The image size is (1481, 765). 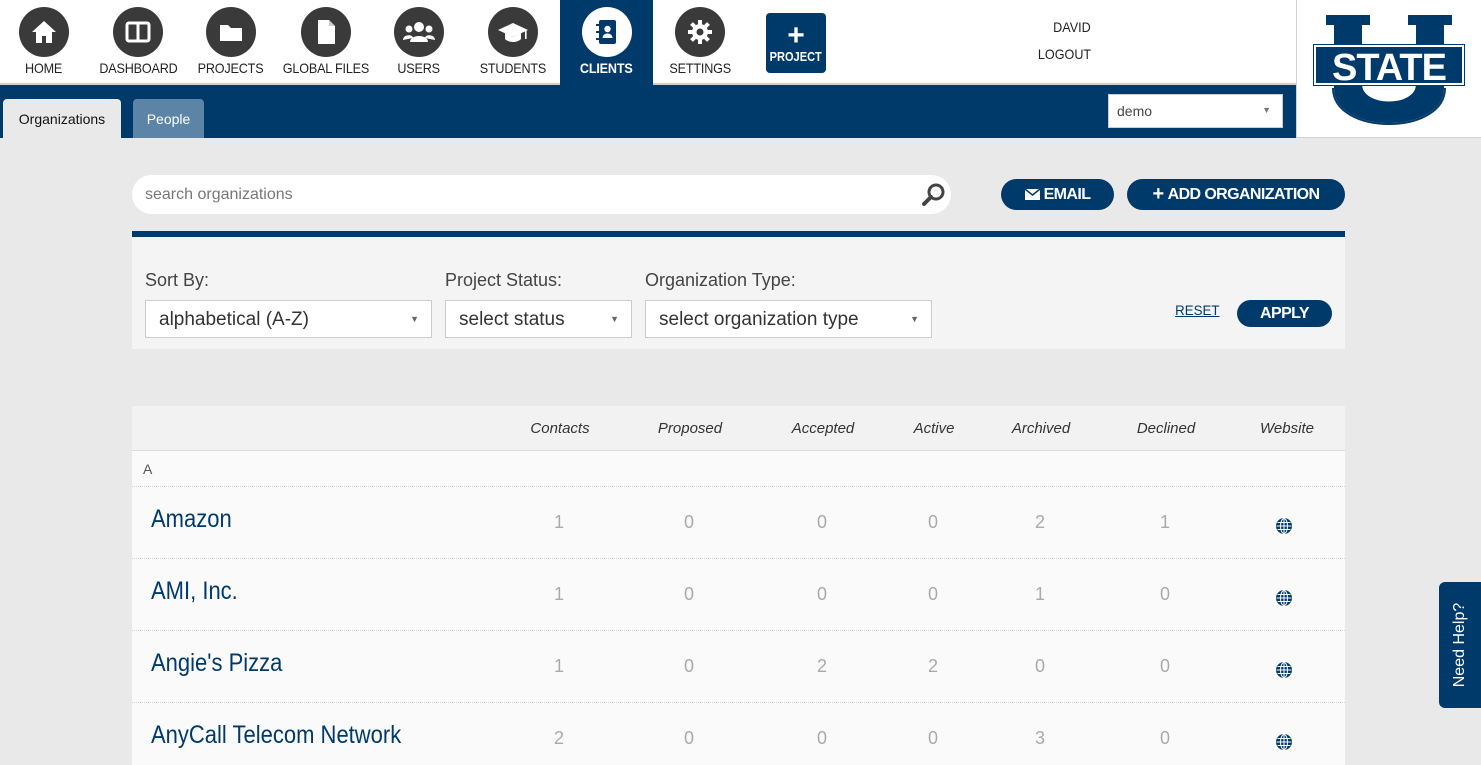 I want to click on add-project-button: + PROJECT, so click(x=796, y=43).